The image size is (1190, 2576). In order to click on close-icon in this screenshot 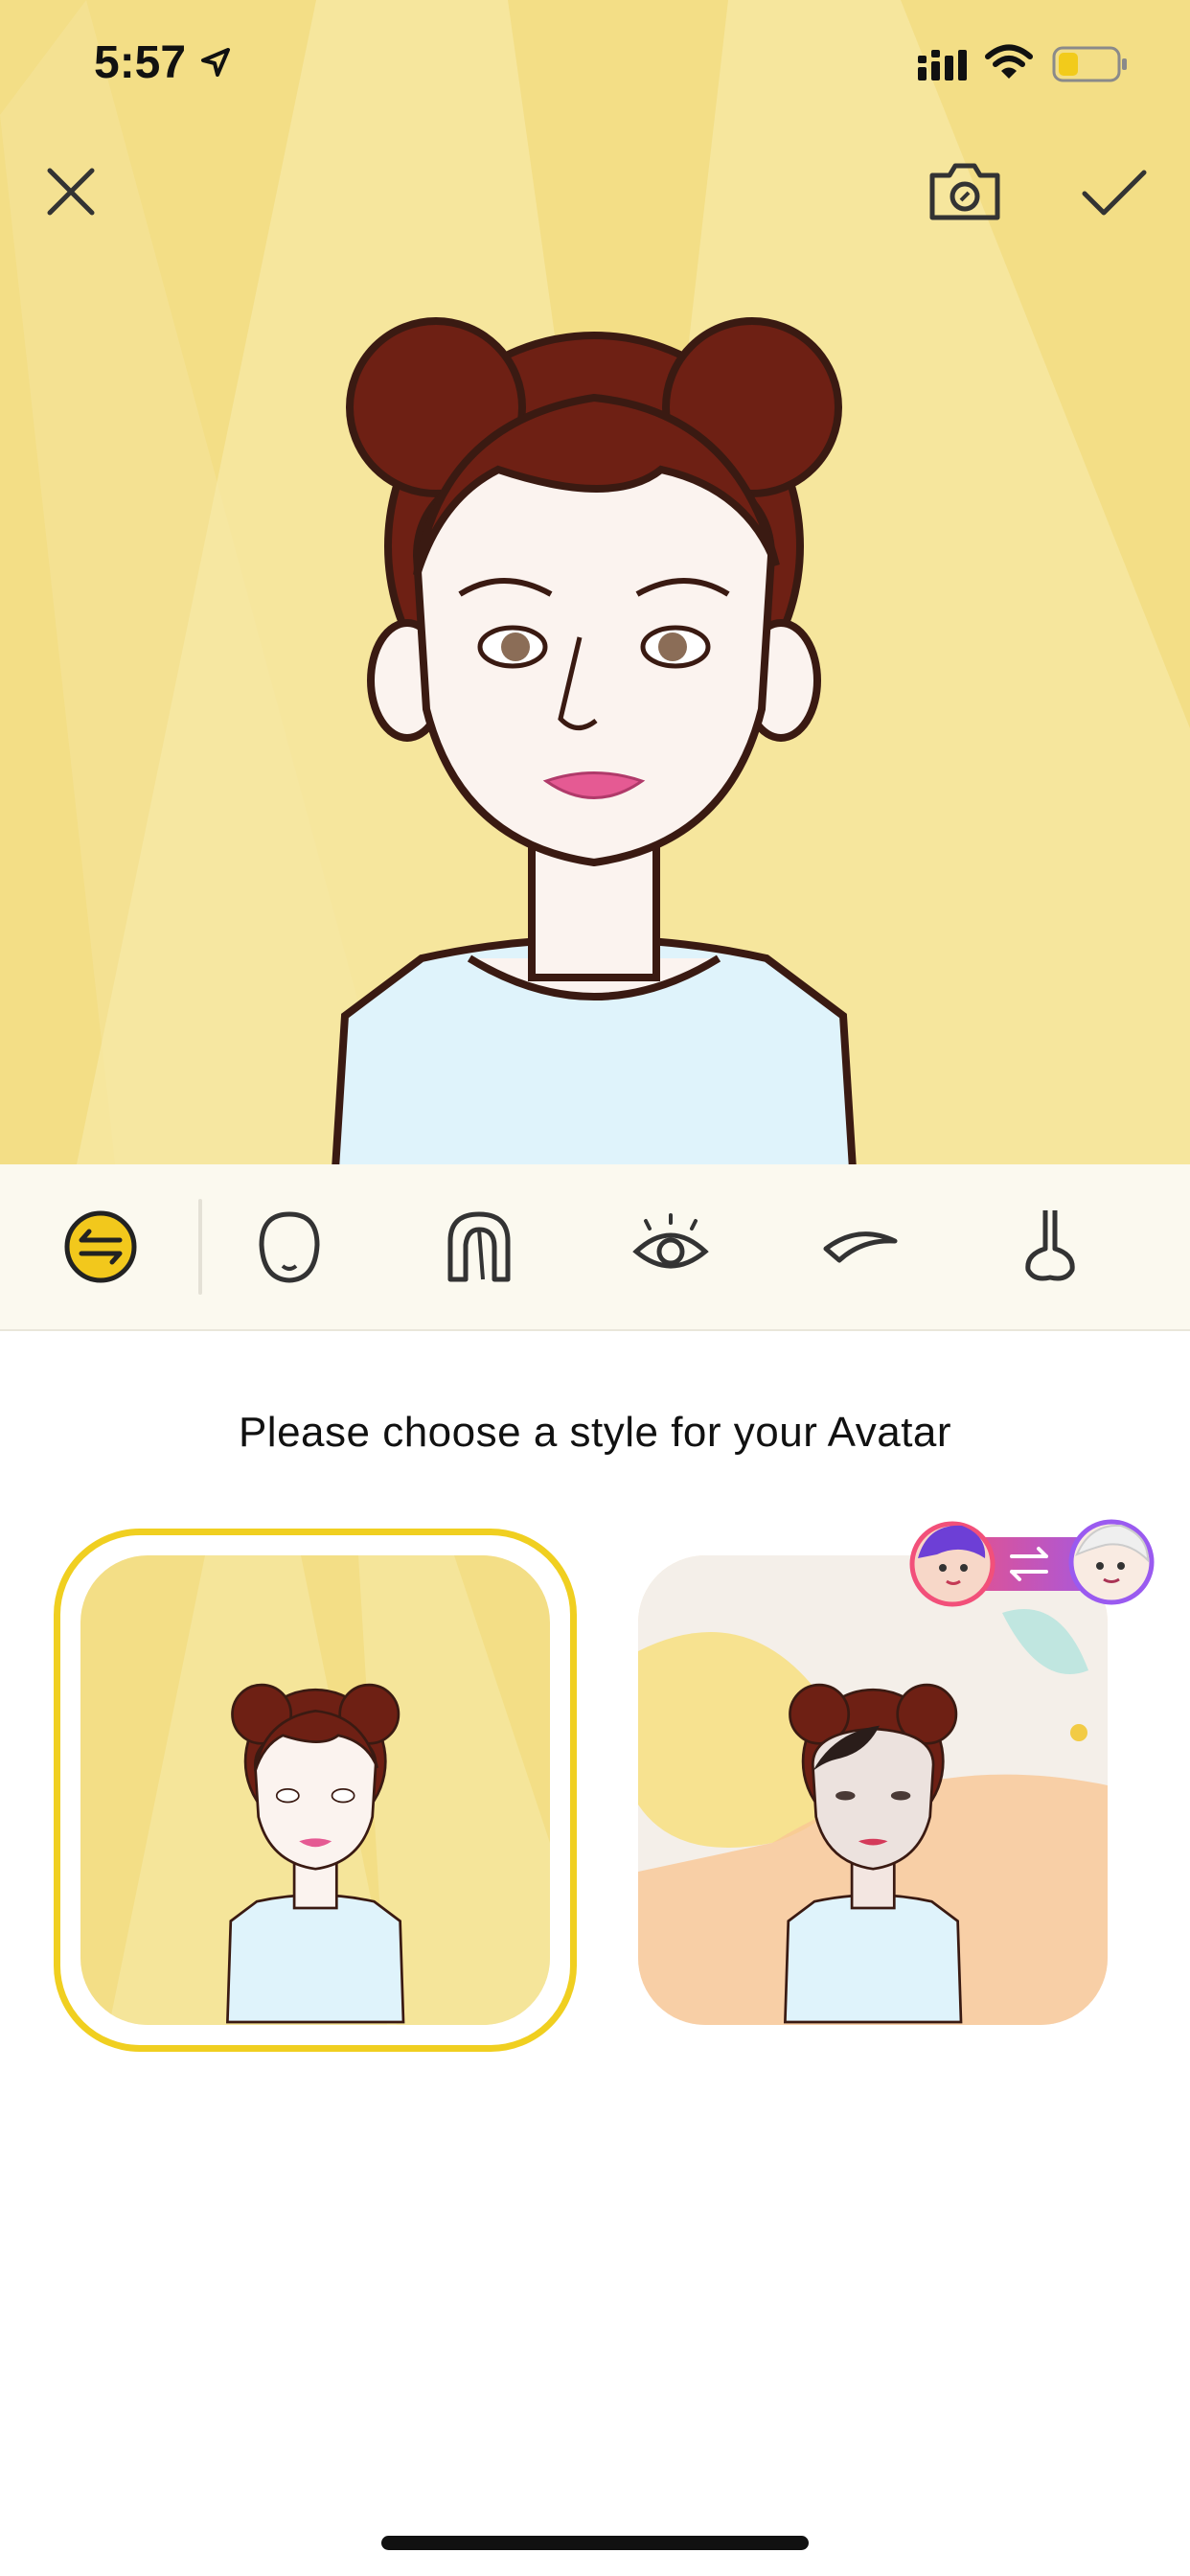, I will do `click(71, 192)`.